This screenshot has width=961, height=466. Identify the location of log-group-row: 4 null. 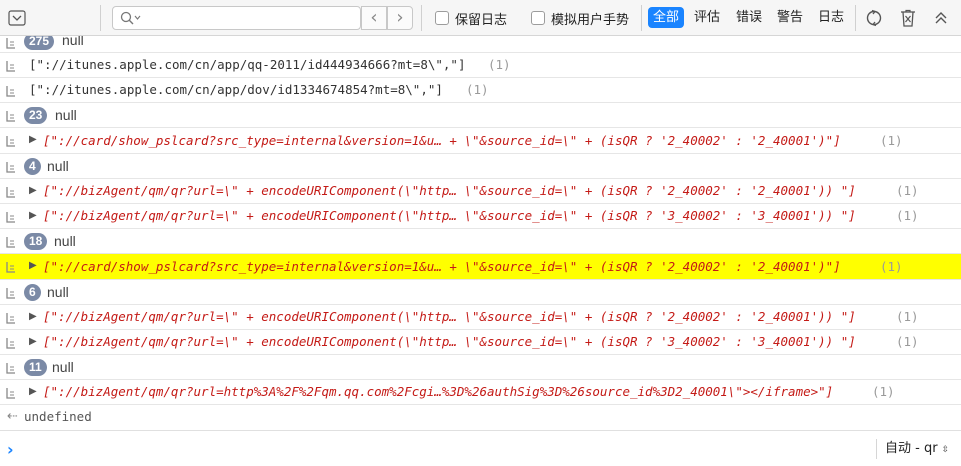
(480, 166).